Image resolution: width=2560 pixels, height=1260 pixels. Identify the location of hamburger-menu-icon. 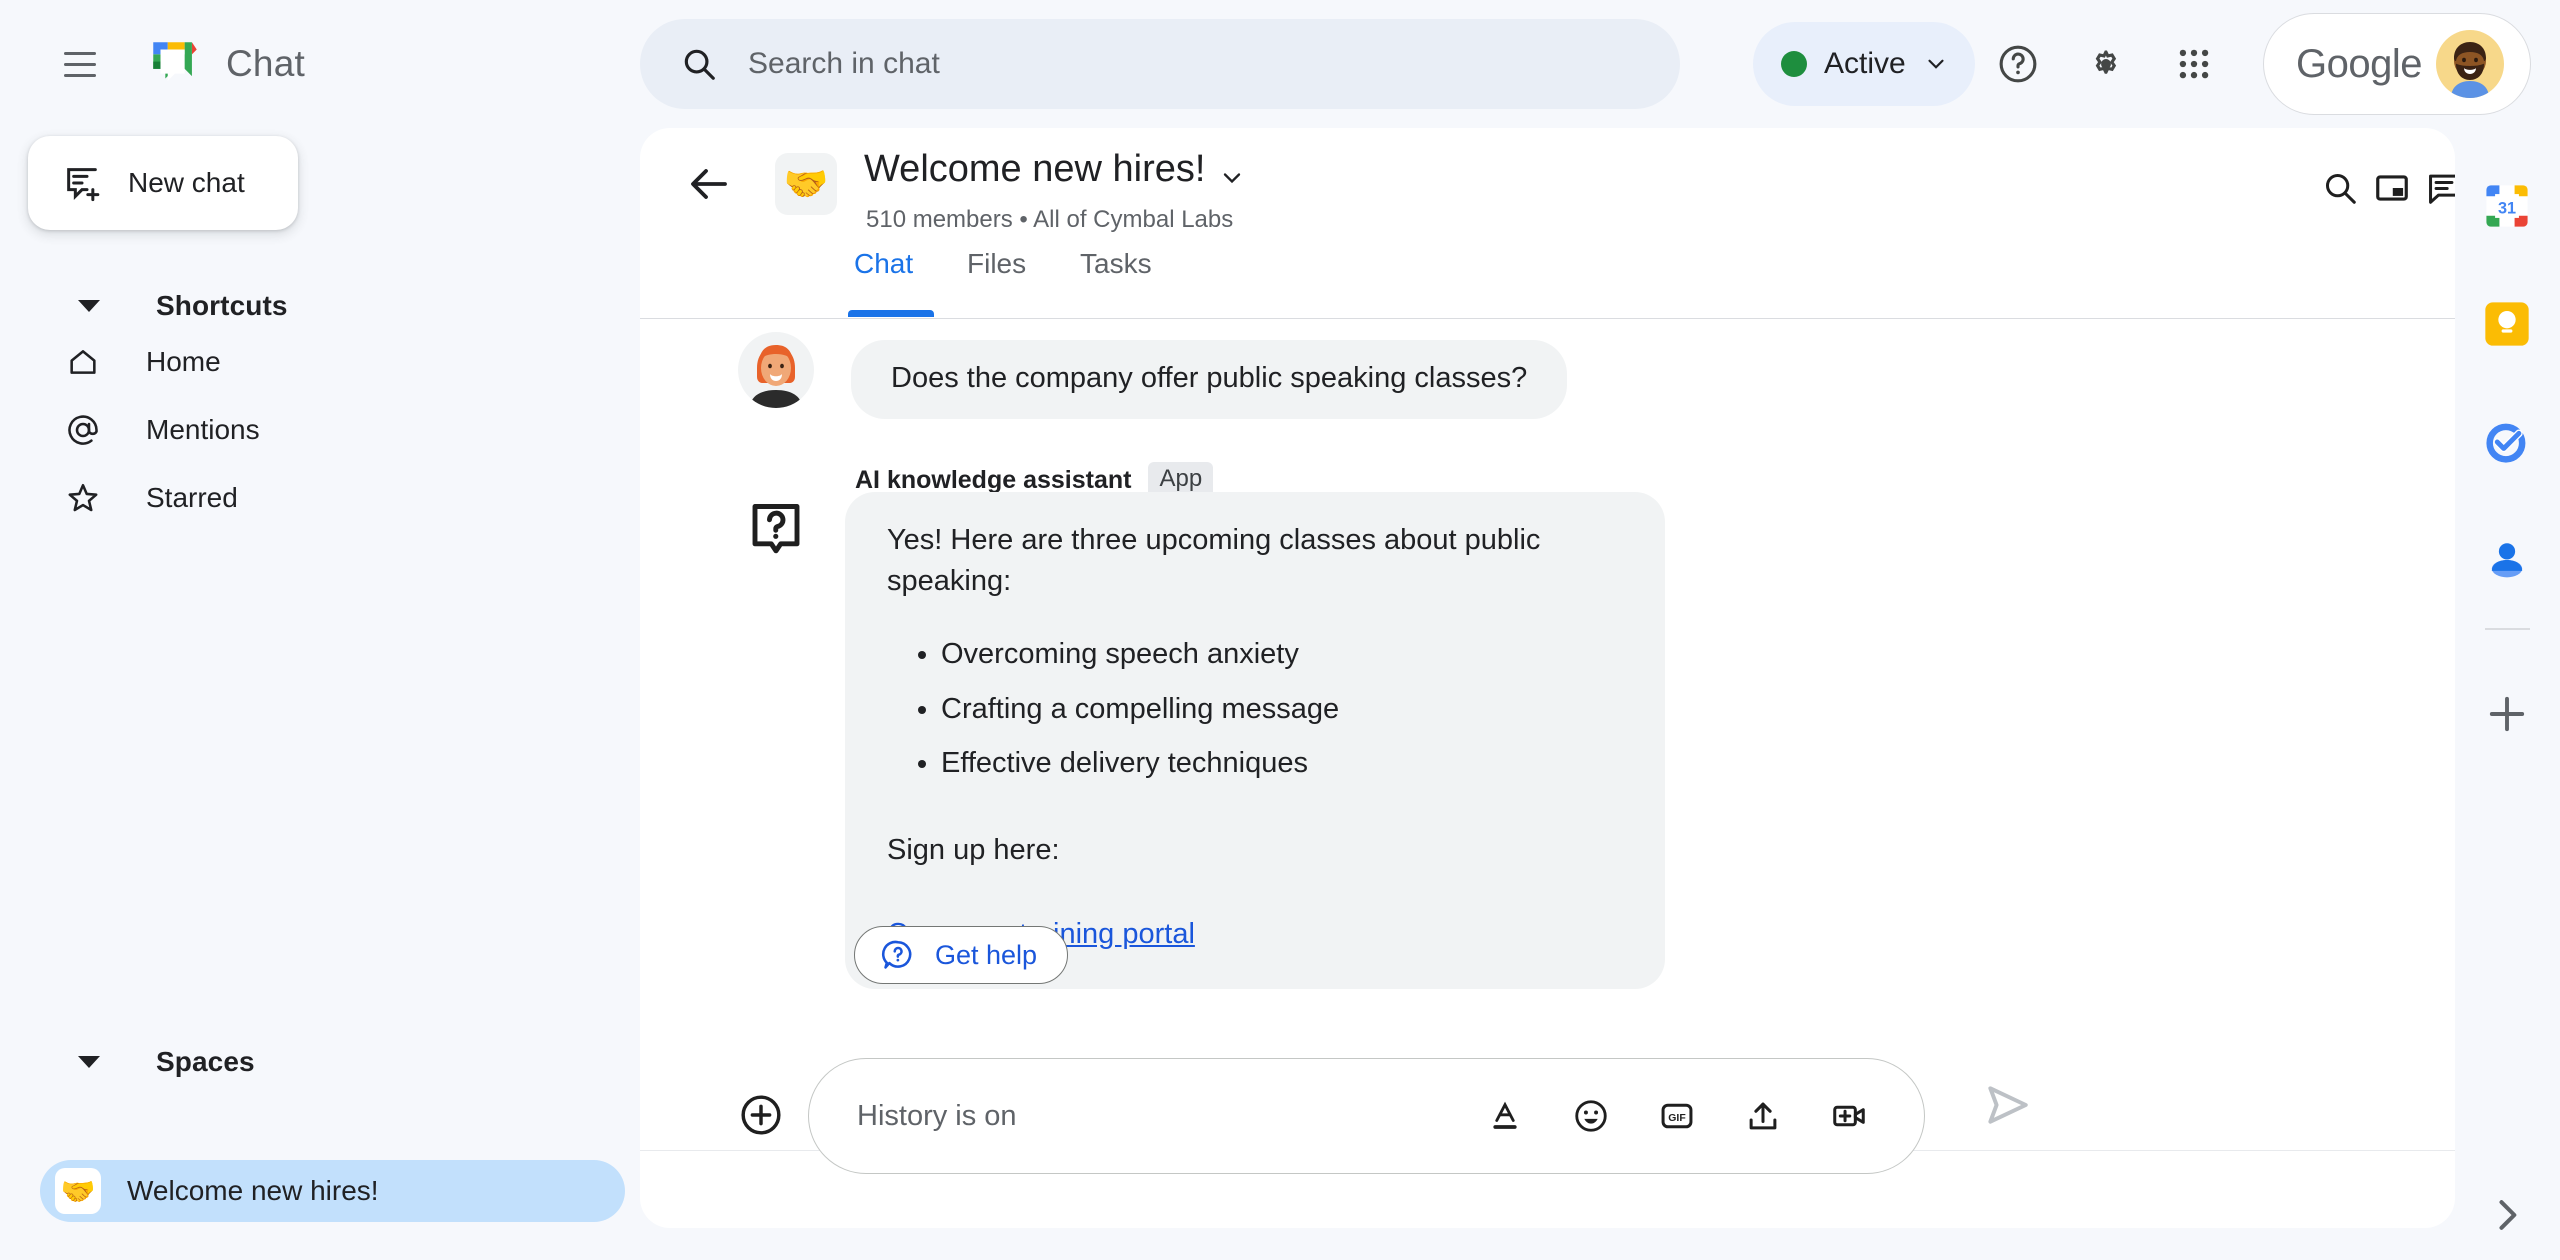
(80, 64).